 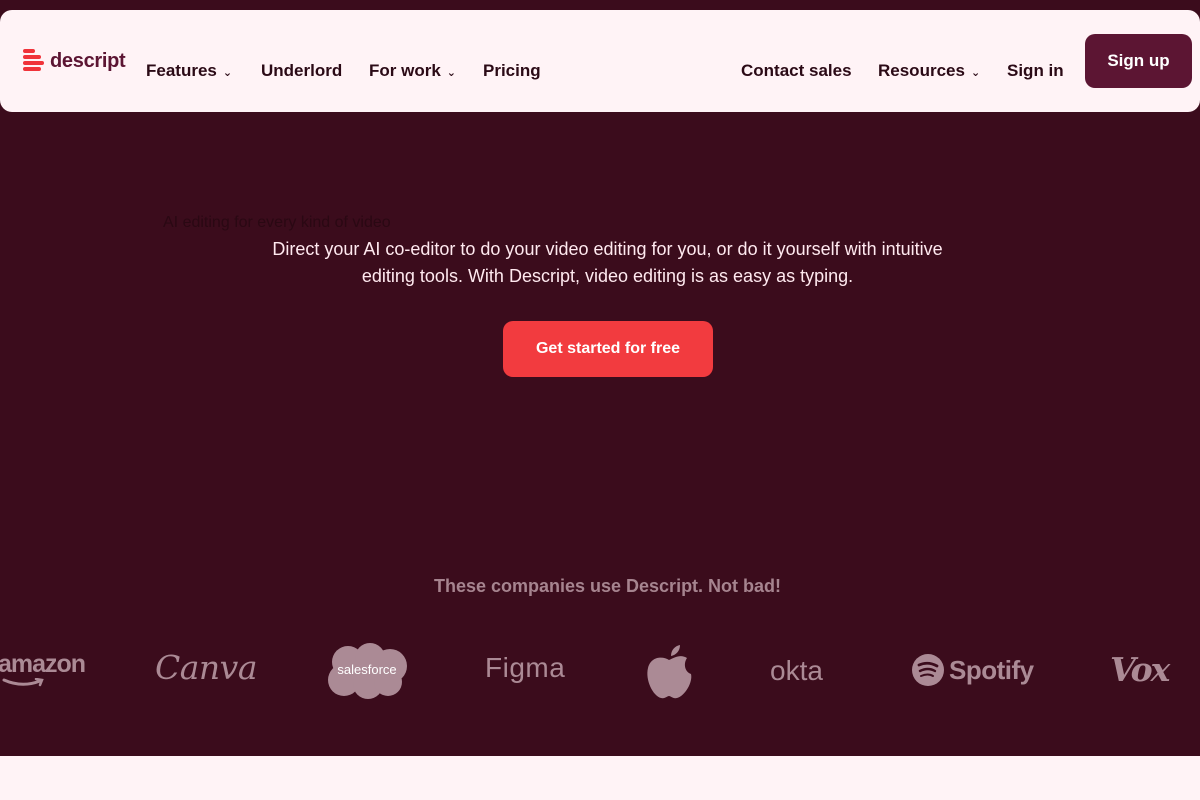 I want to click on apple-logo-icon, so click(x=669, y=672).